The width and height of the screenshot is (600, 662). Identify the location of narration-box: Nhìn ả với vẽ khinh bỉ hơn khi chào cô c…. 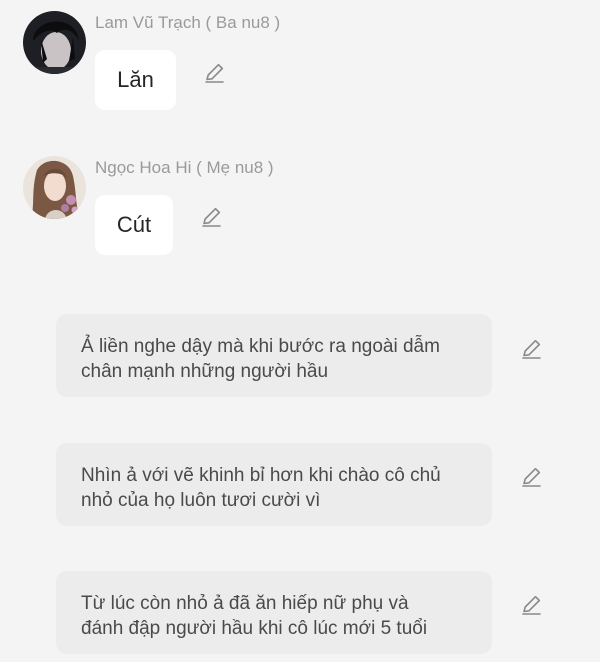
(274, 484).